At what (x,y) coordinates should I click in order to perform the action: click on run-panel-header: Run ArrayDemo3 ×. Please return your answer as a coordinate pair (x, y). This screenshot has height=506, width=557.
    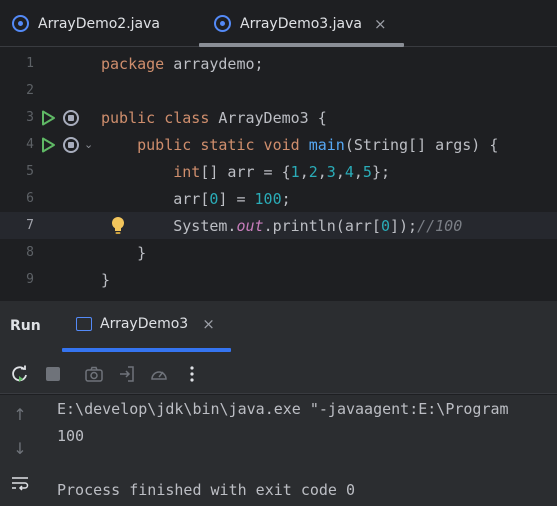
    Looking at the image, I should click on (278, 326).